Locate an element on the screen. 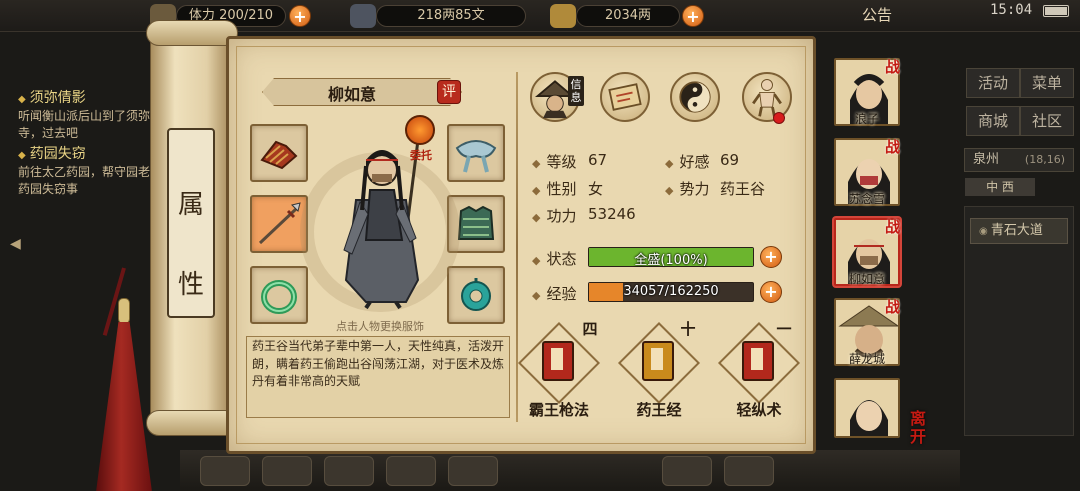  level-label: 等级 is located at coordinates (554, 161).